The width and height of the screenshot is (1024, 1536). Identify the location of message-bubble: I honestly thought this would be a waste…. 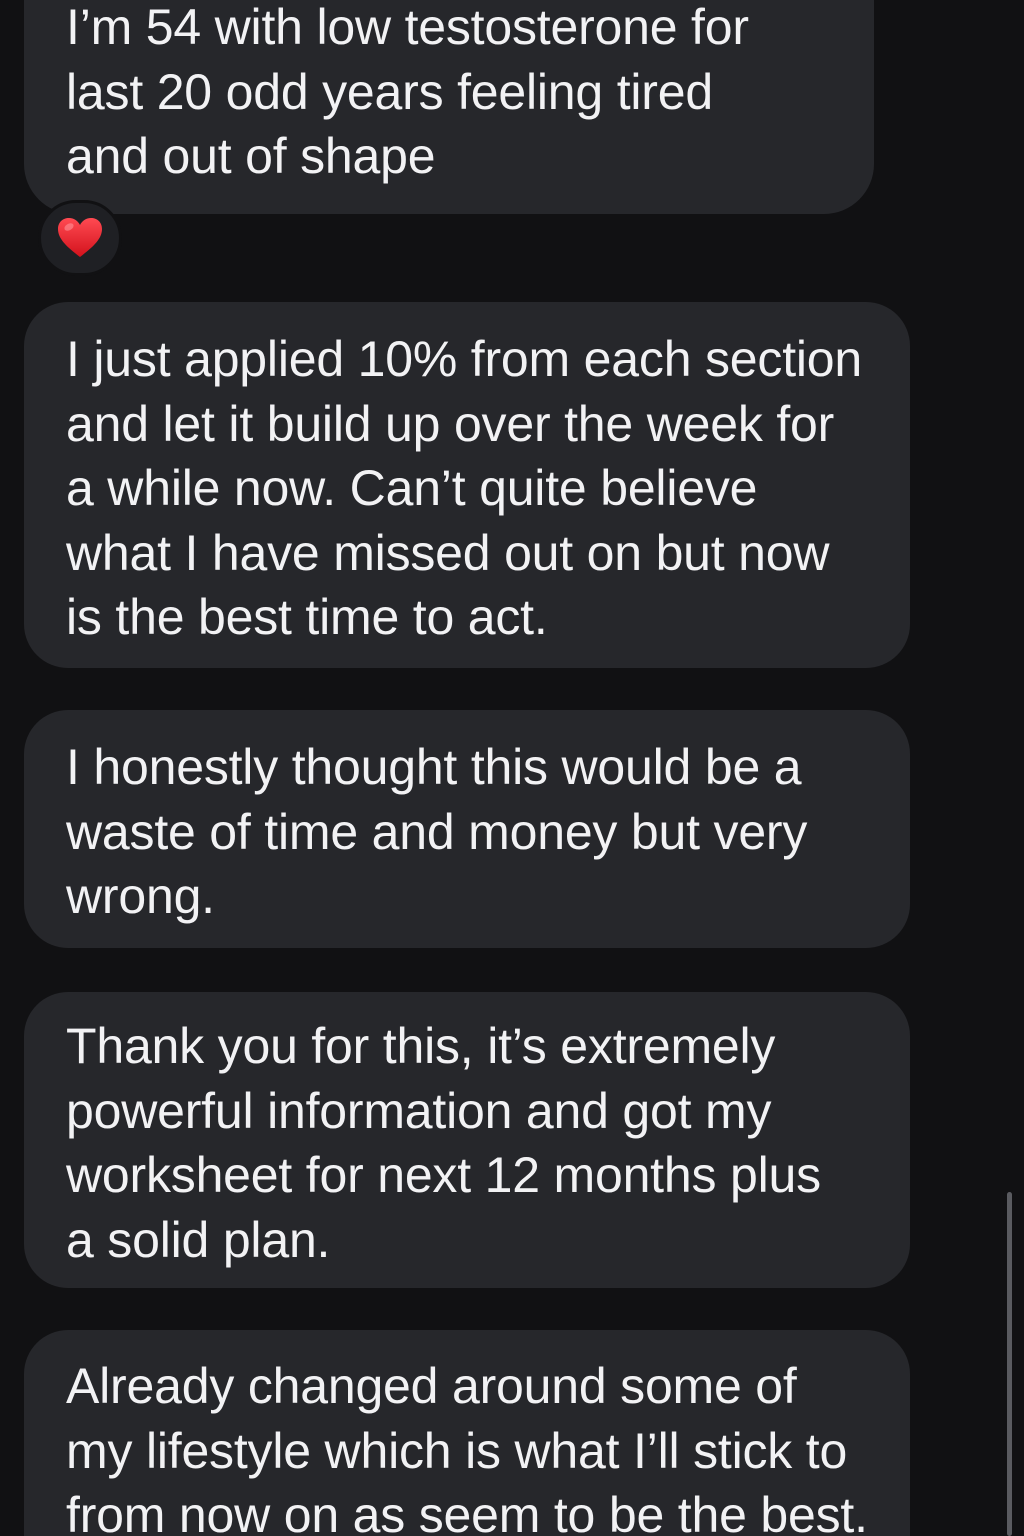
(467, 829).